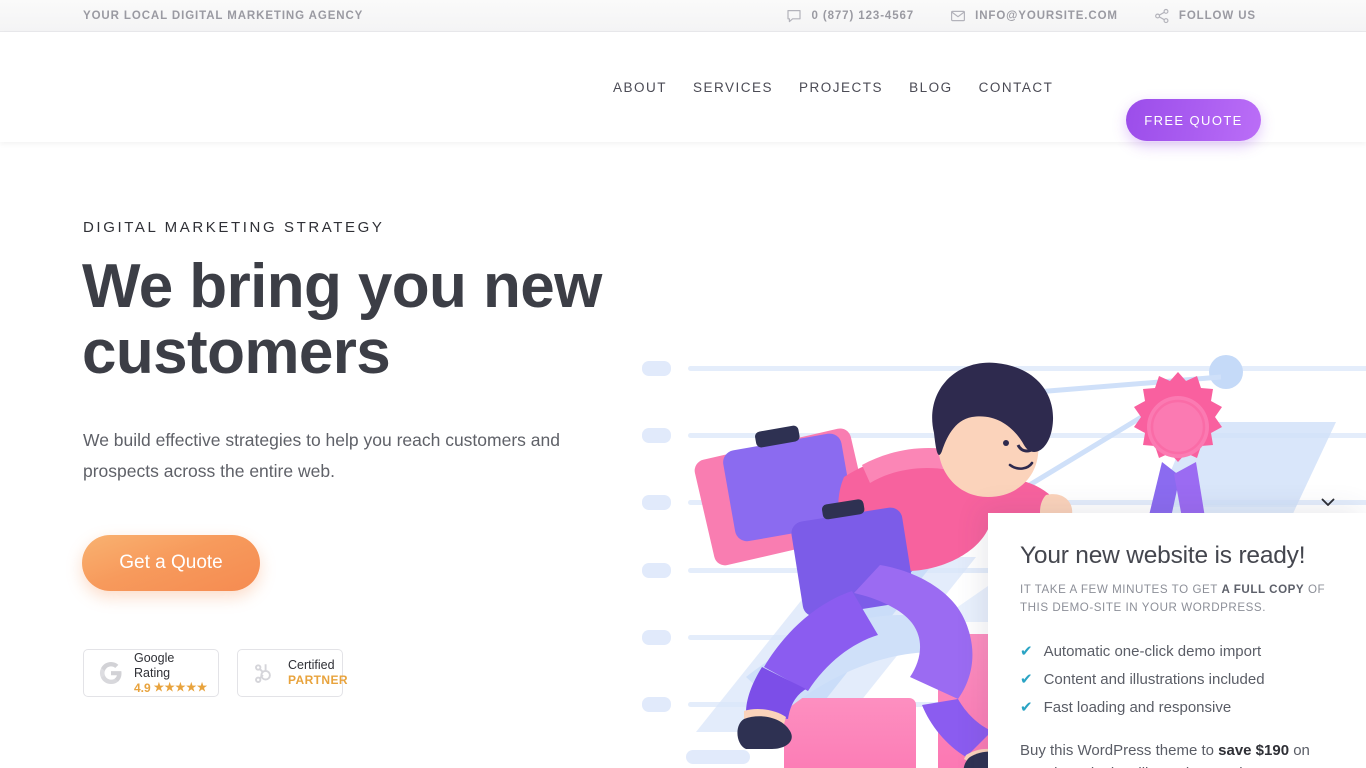 Image resolution: width=1366 pixels, height=768 pixels. What do you see at coordinates (1016, 87) in the screenshot?
I see `nav-item-contact: Contact` at bounding box center [1016, 87].